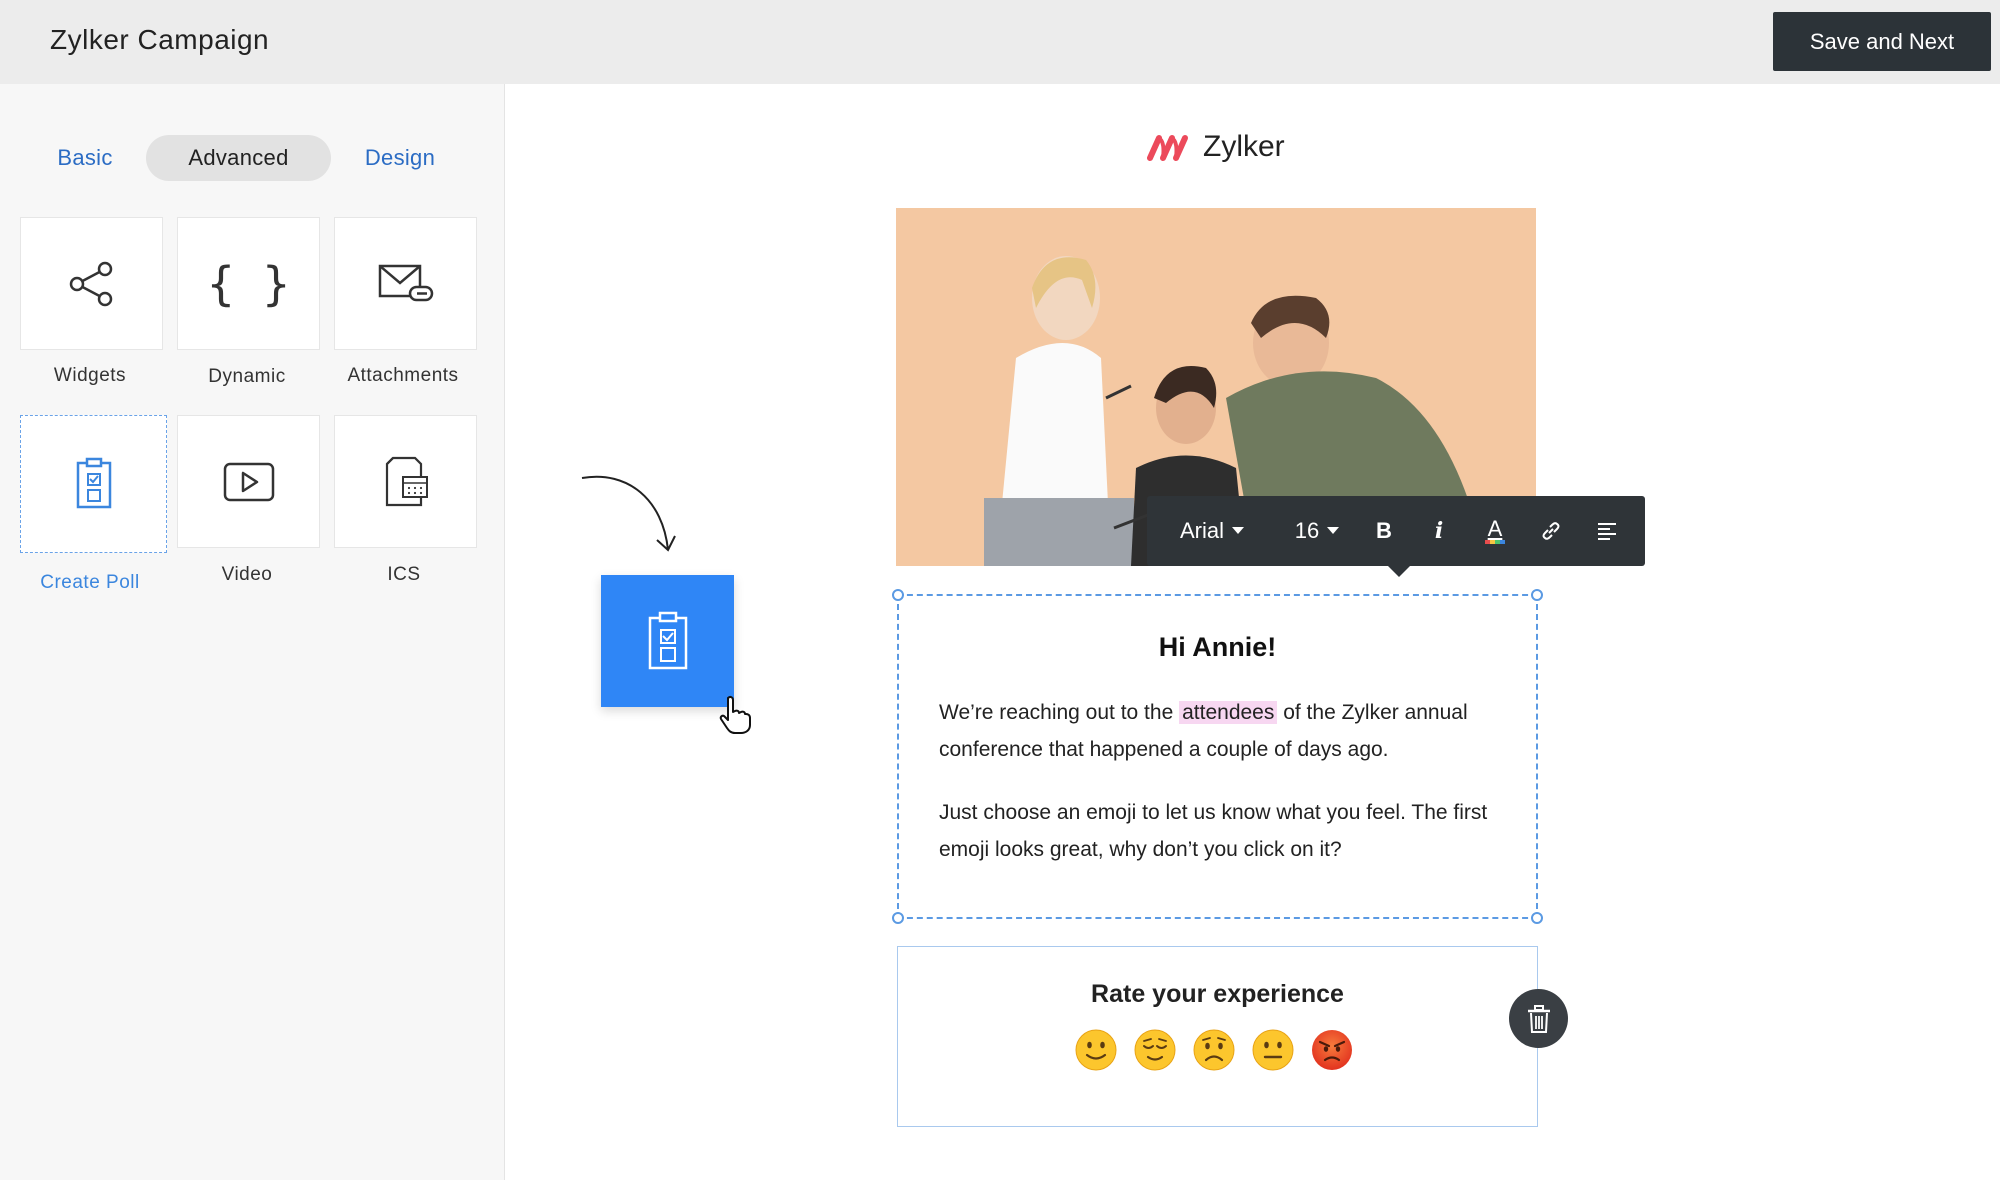 This screenshot has width=2000, height=1180. I want to click on dynamic-tile: { }, so click(248, 283).